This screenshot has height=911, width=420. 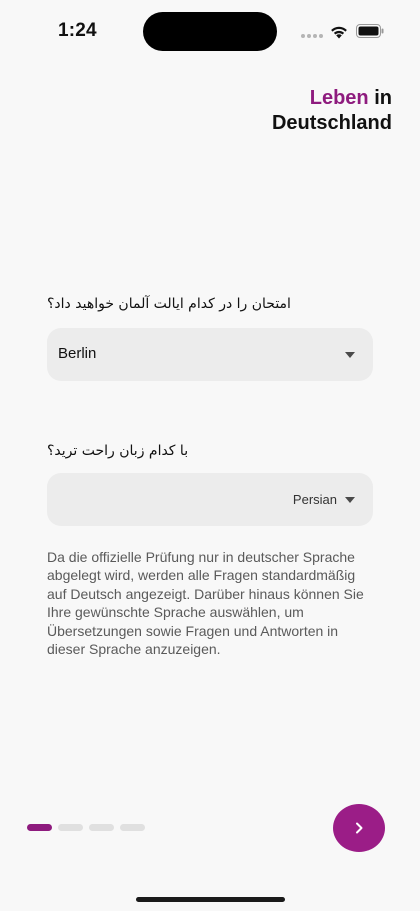 What do you see at coordinates (86, 827) in the screenshot?
I see `page-indicator` at bounding box center [86, 827].